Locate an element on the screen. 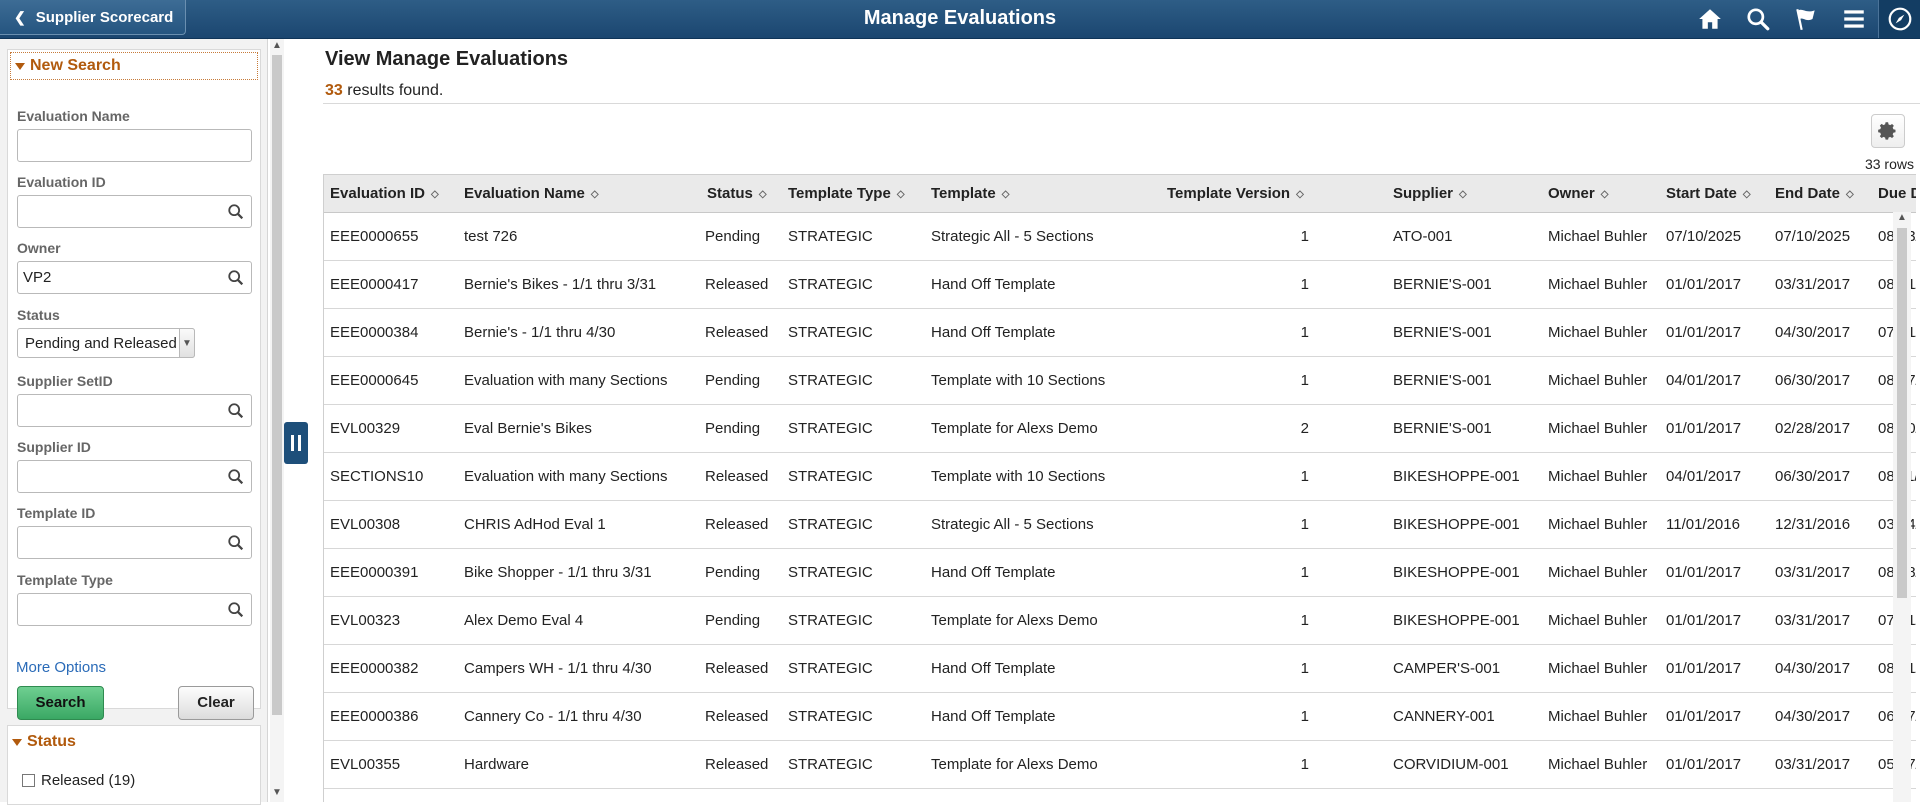 This screenshot has height=805, width=1920. column-header-supplier: Supplier ◇ is located at coordinates (1430, 194).